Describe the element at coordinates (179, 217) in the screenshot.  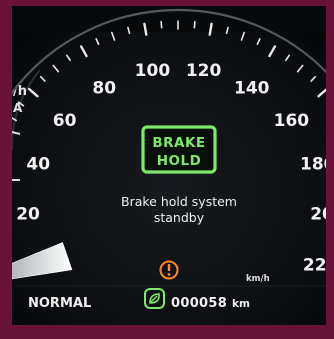
I see `message-line-2: standby` at that location.